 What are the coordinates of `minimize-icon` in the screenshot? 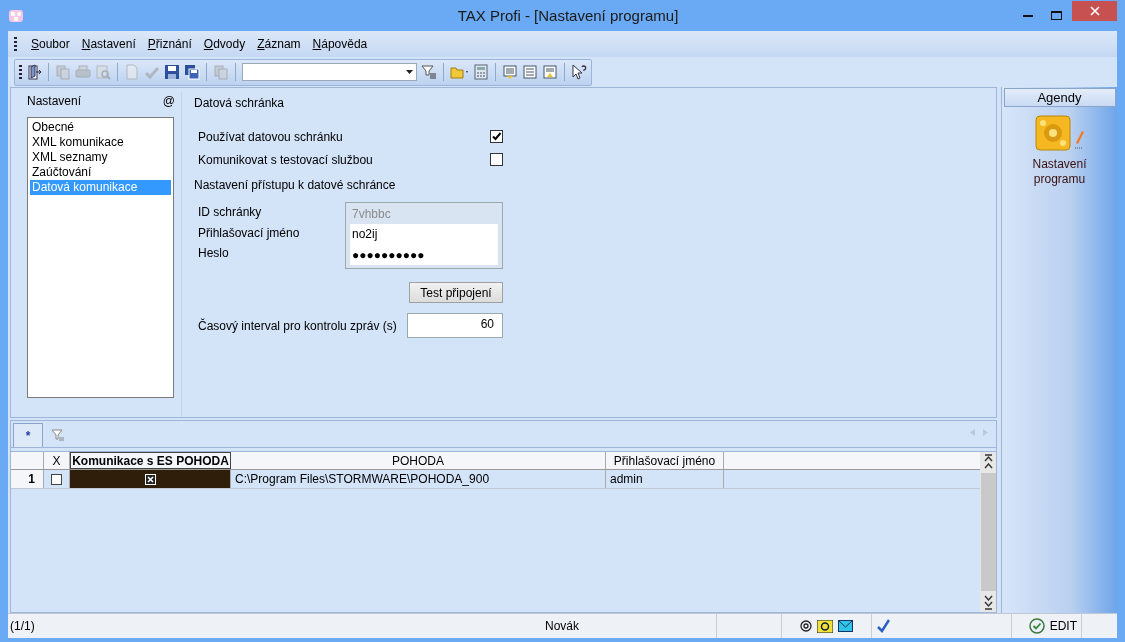 It's located at (1027, 15).